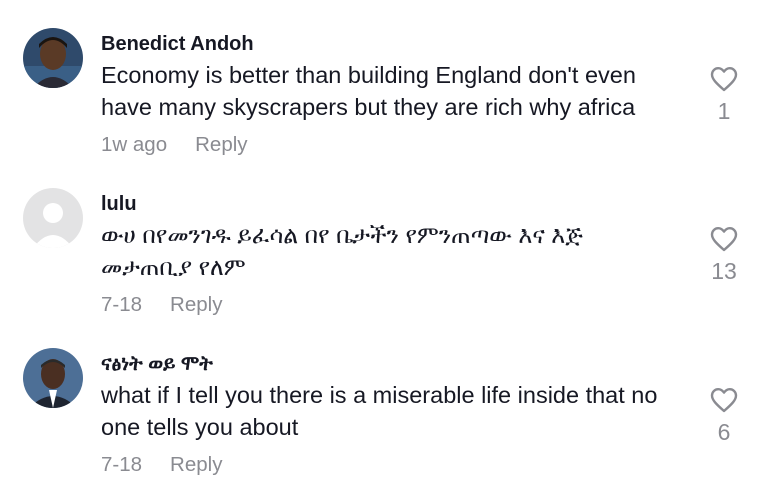 The image size is (764, 477). I want to click on comment-meta: 1w ago Reply, so click(174, 145).